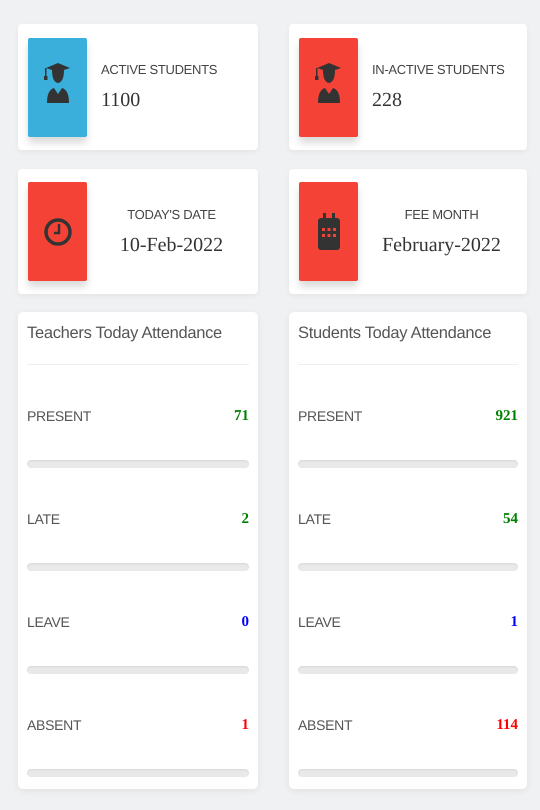 Image resolution: width=540 pixels, height=810 pixels. Describe the element at coordinates (241, 416) in the screenshot. I see `attendance-count: 71` at that location.